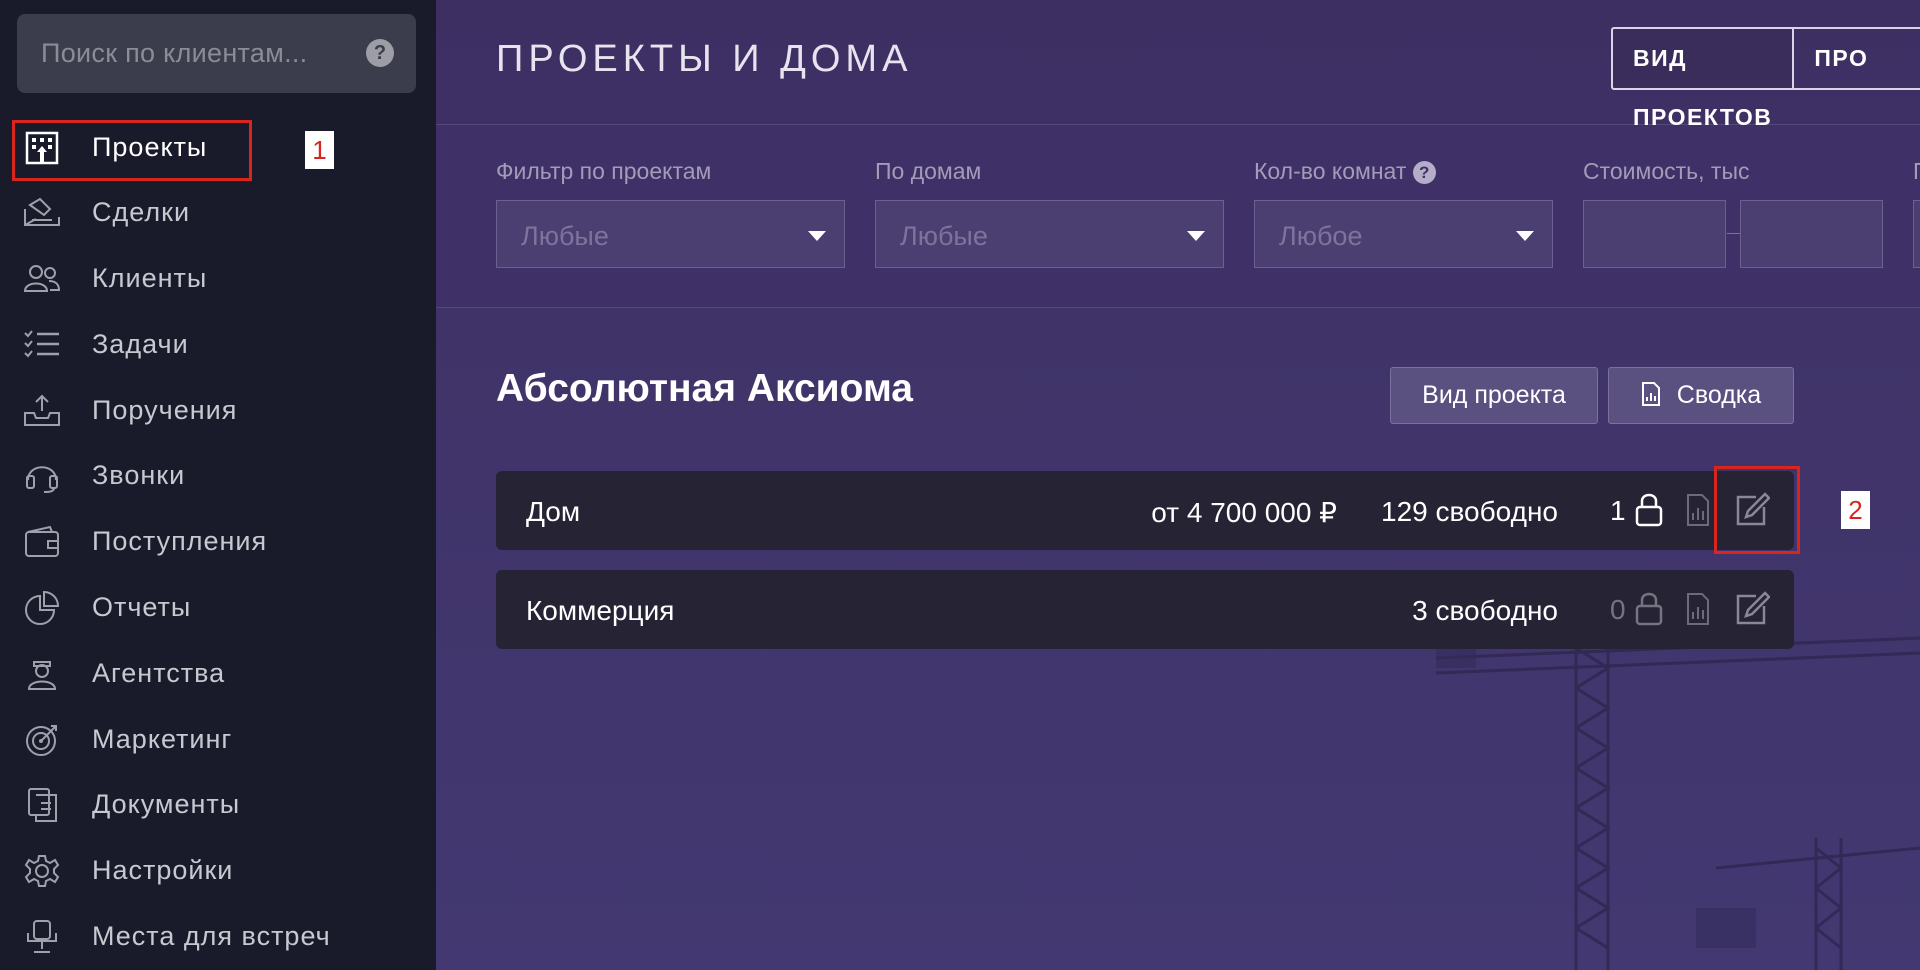 The height and width of the screenshot is (970, 1920). I want to click on target-icon, so click(42, 740).